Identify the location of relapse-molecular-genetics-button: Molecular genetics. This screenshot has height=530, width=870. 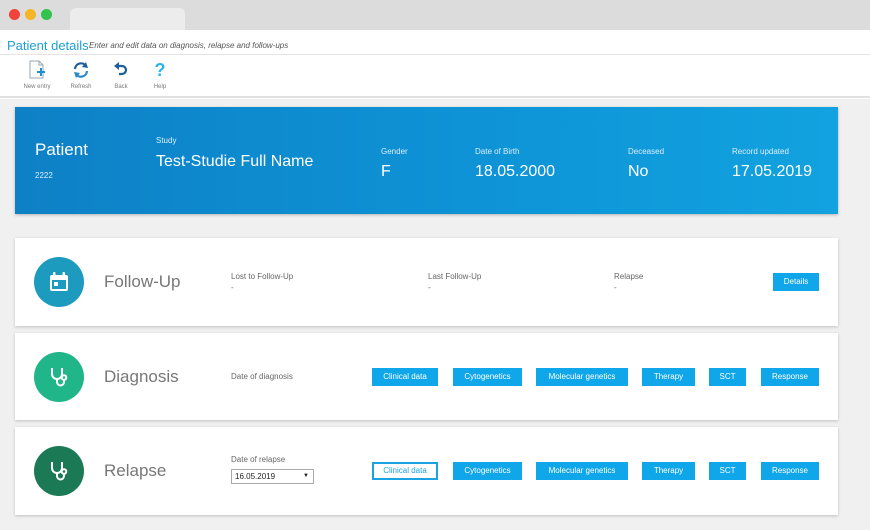
(582, 471).